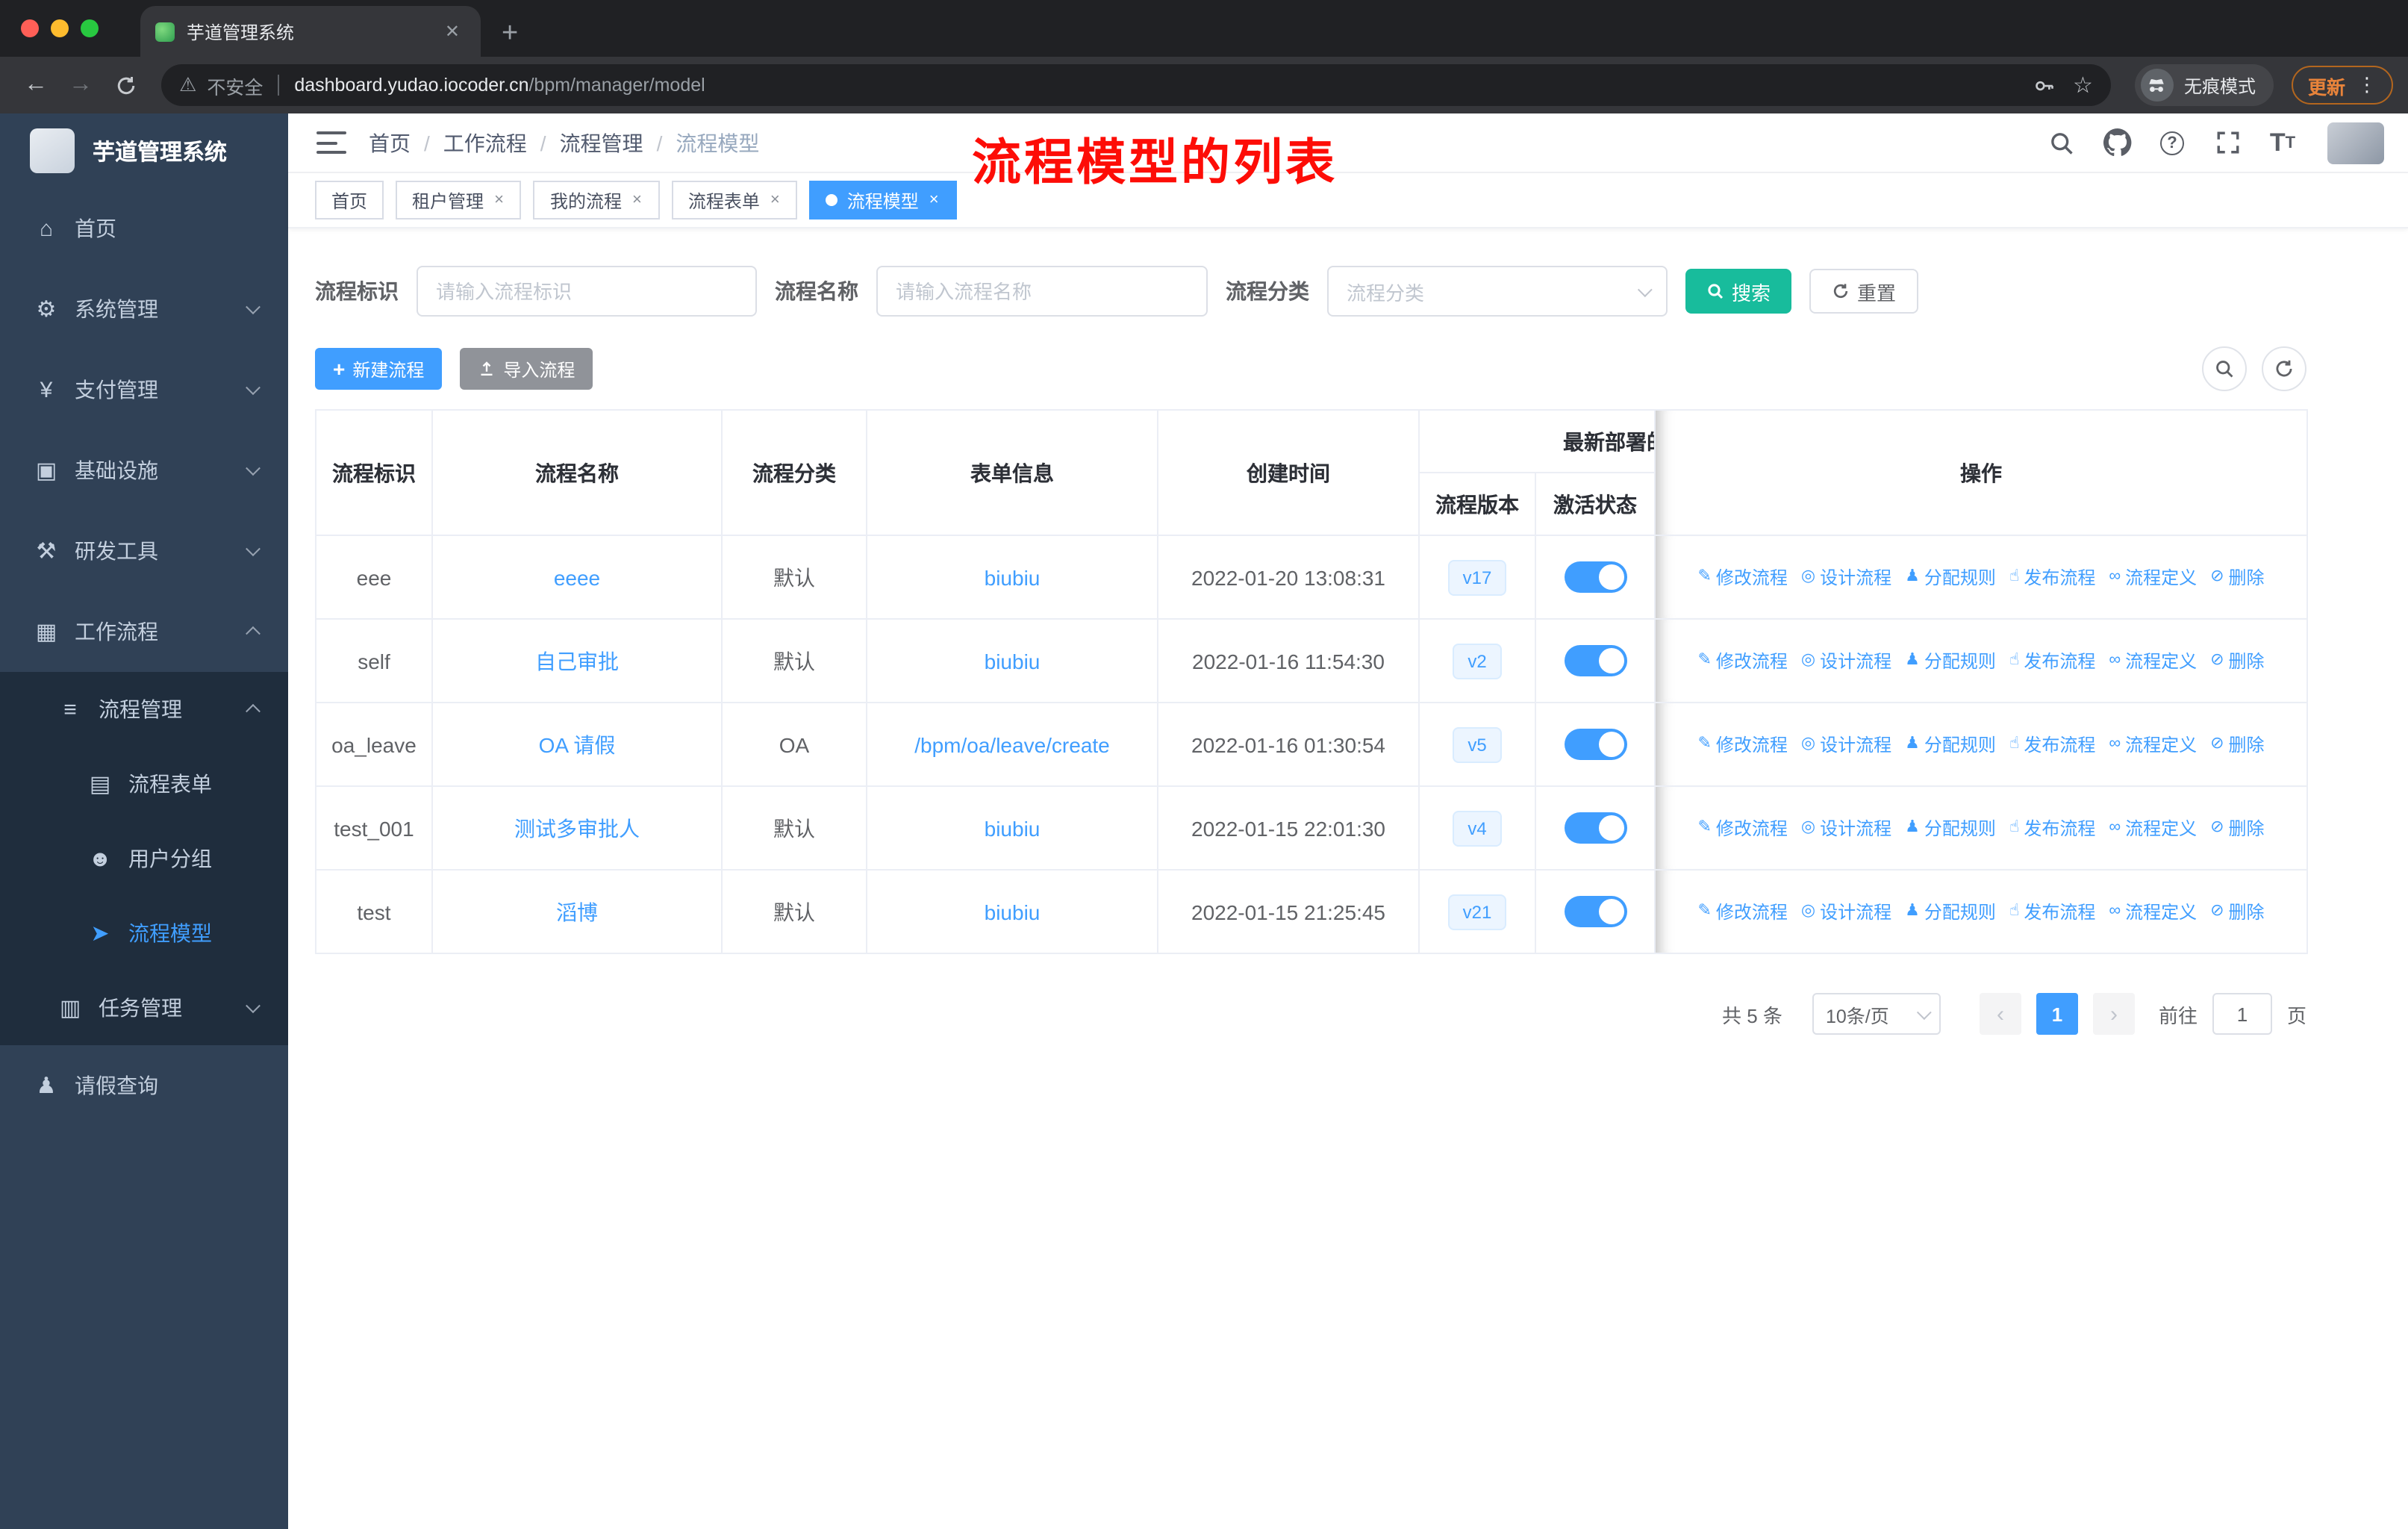  Describe the element at coordinates (90, 28) in the screenshot. I see `window-zoom-button` at that location.